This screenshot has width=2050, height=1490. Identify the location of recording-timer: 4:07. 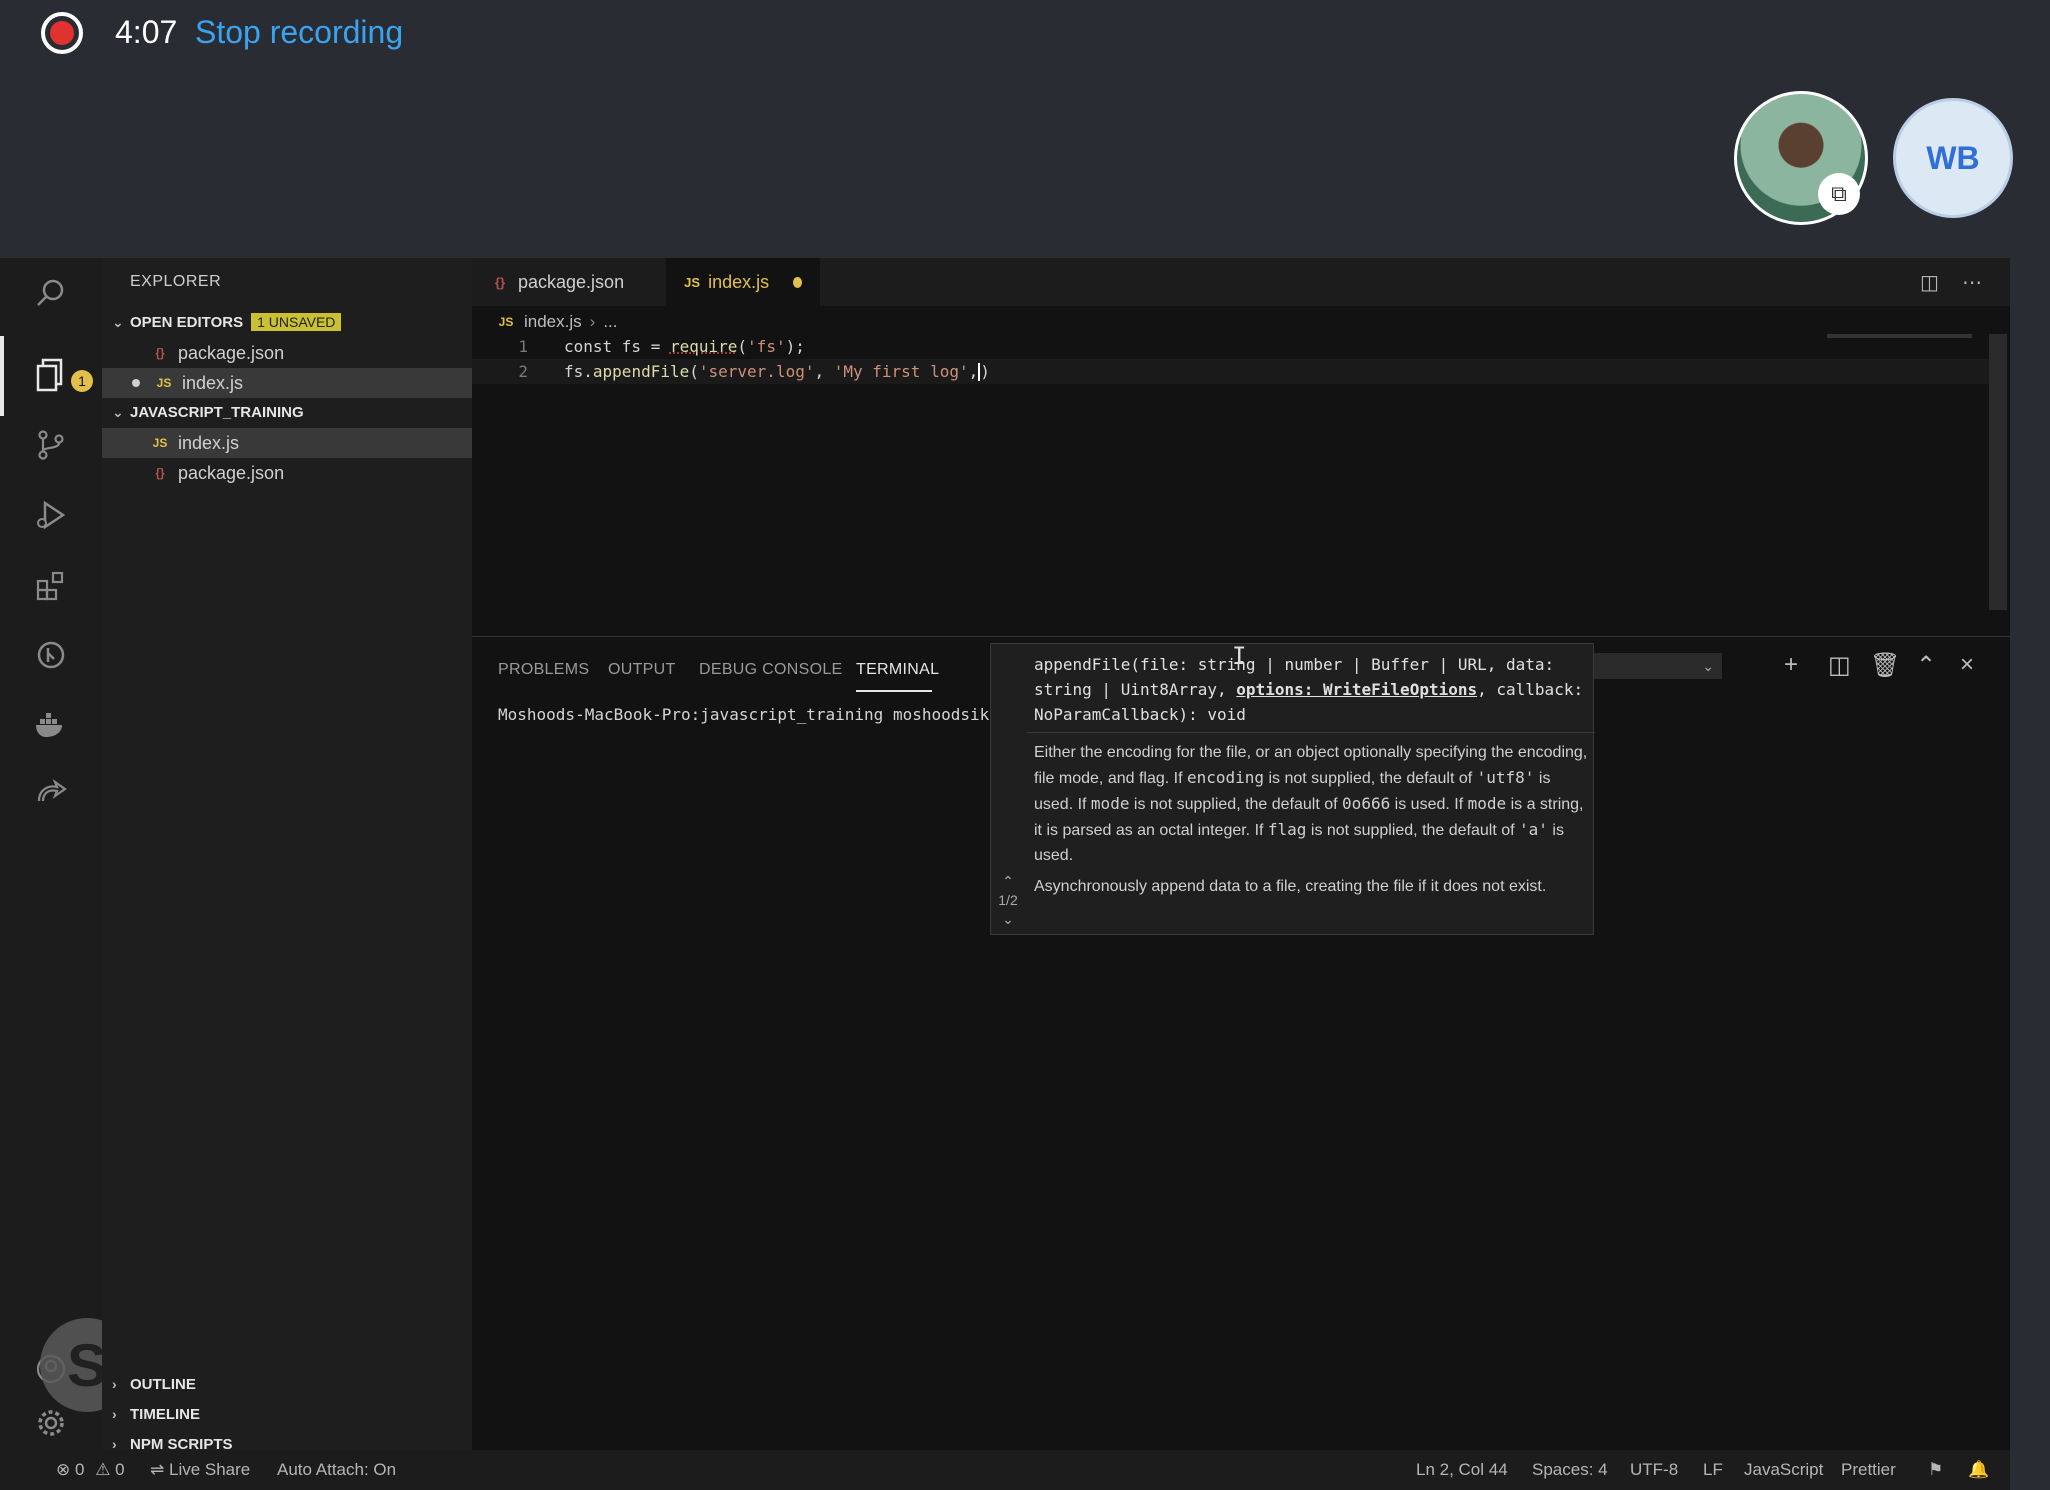
(146, 32).